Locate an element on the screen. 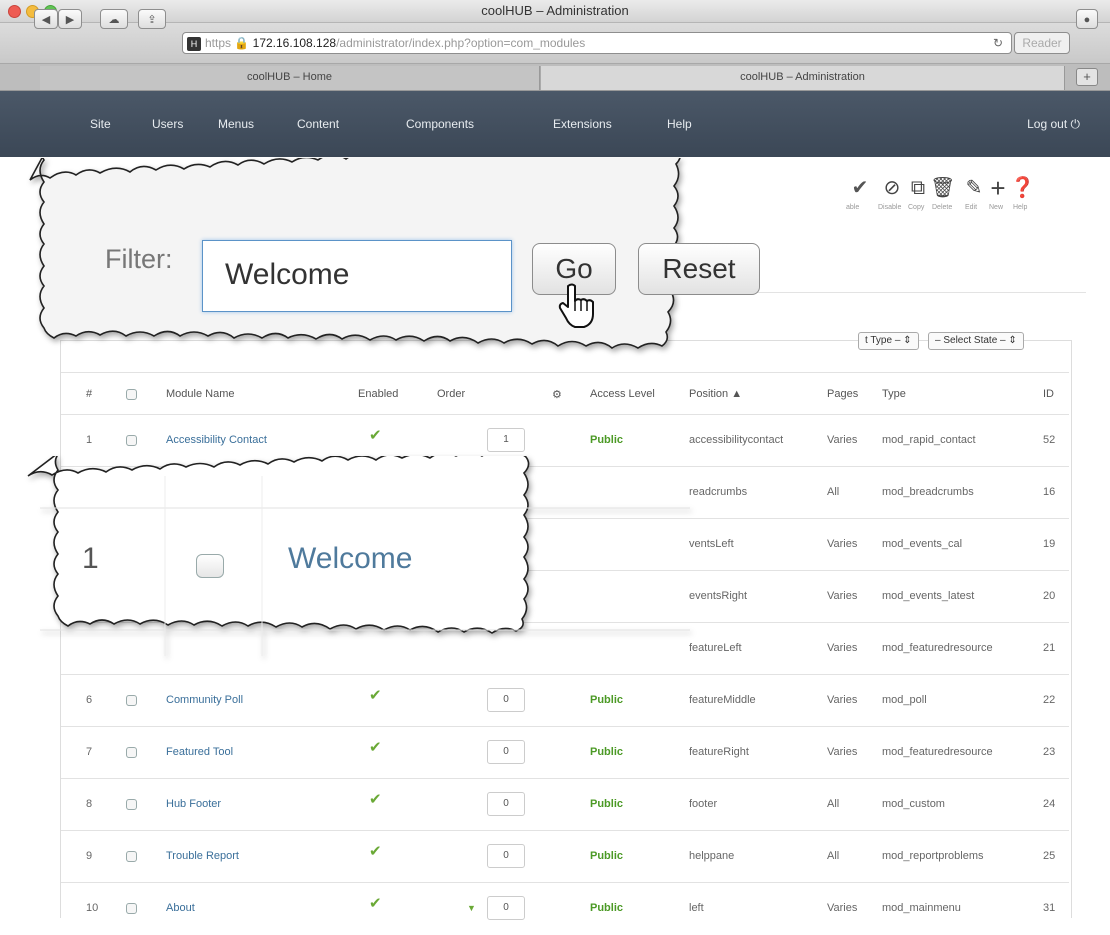 The height and width of the screenshot is (935, 1110). delete-icon: 🗑 is located at coordinates (942, 188).